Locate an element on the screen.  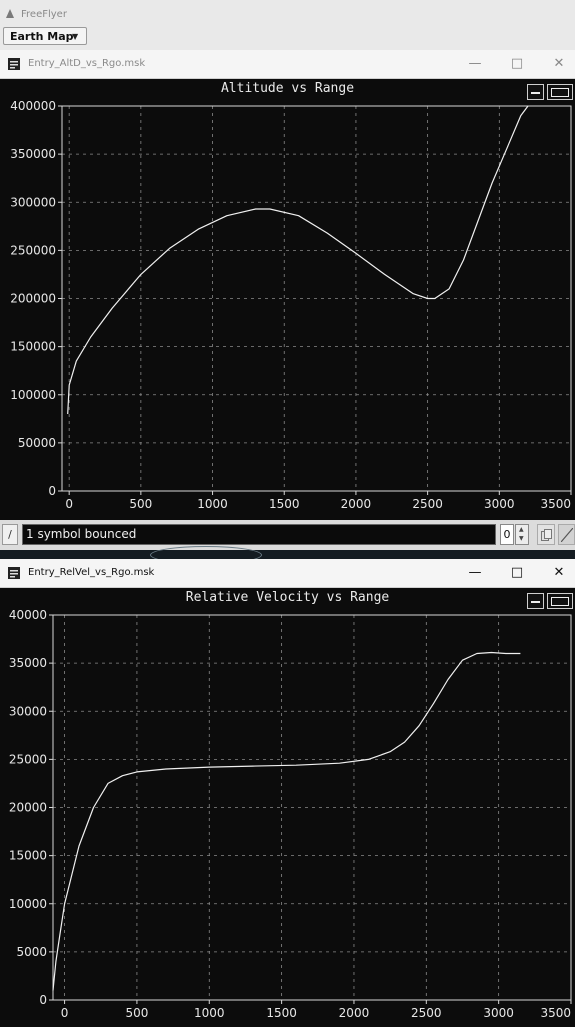
velocity-window-titlebar: Entry_RelVel_vs_Rgo.msk — □ ✕ is located at coordinates (287, 573).